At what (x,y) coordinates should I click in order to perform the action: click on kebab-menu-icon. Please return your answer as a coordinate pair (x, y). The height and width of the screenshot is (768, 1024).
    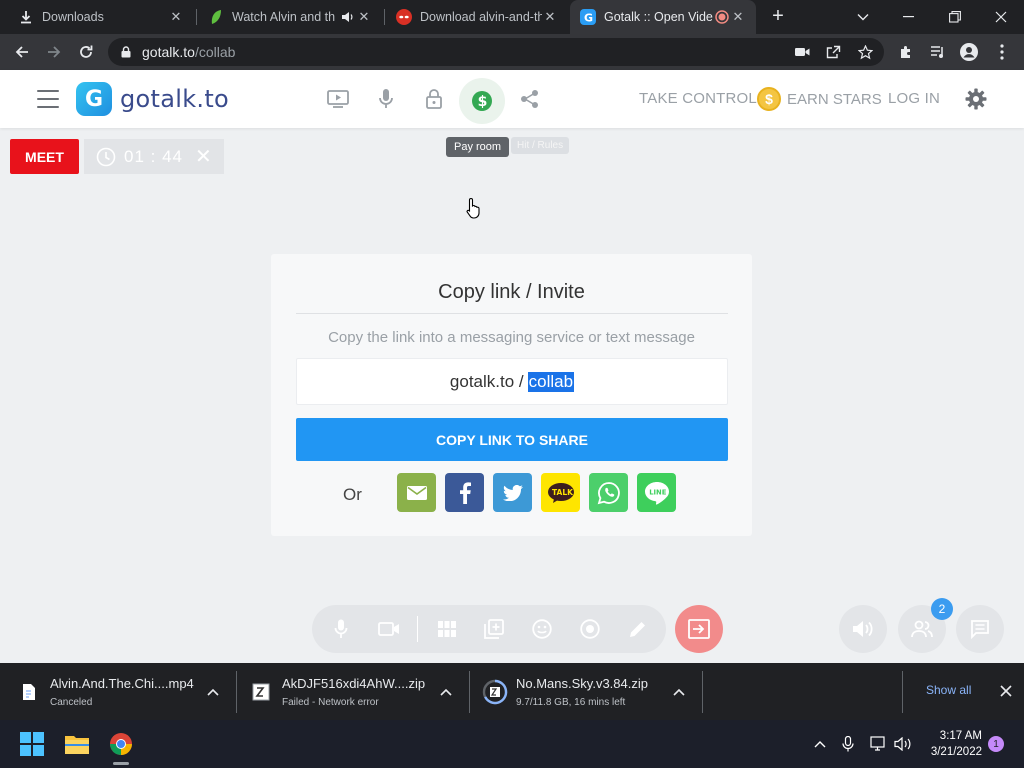
    Looking at the image, I should click on (1002, 52).